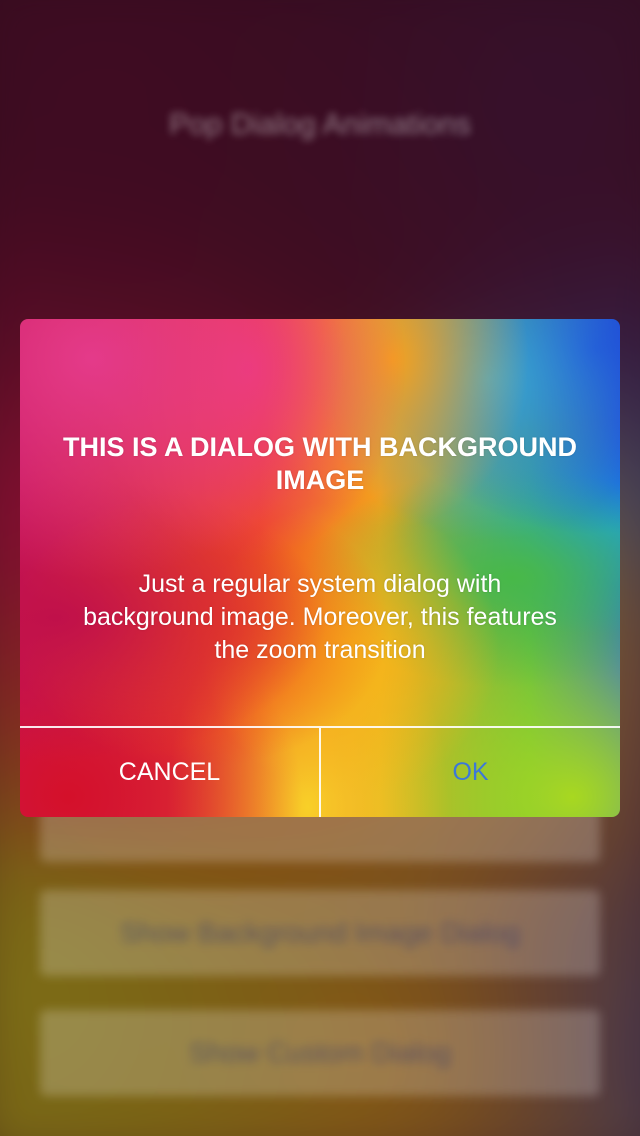 The height and width of the screenshot is (1136, 640). What do you see at coordinates (169, 772) in the screenshot?
I see `cancel-button: CANCEL` at bounding box center [169, 772].